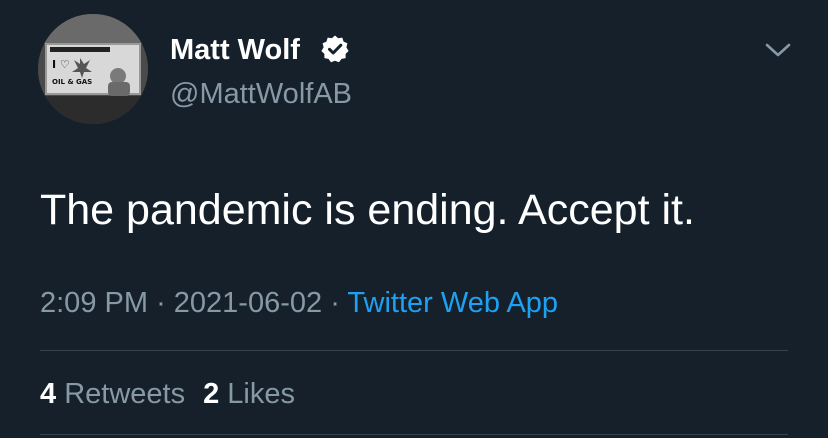 The height and width of the screenshot is (438, 828). I want to click on tweet-date: 2021-06-02, so click(248, 303).